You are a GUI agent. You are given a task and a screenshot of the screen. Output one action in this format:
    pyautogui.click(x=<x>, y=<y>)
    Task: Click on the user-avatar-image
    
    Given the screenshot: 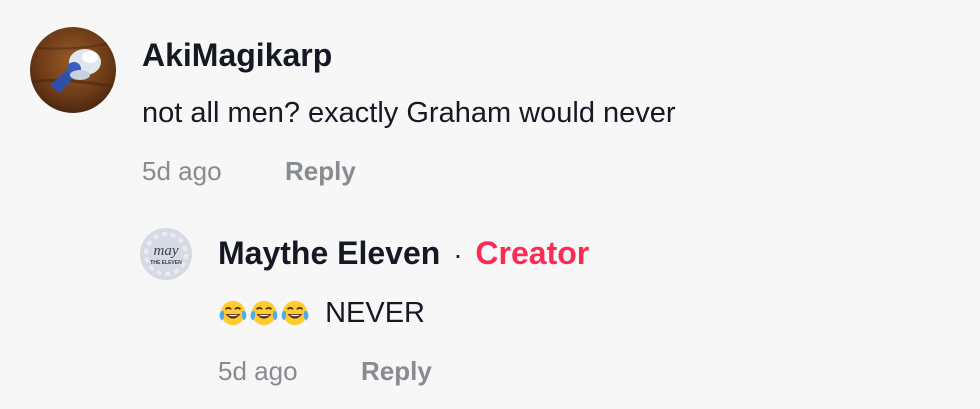 What is the action you would take?
    pyautogui.click(x=73, y=70)
    